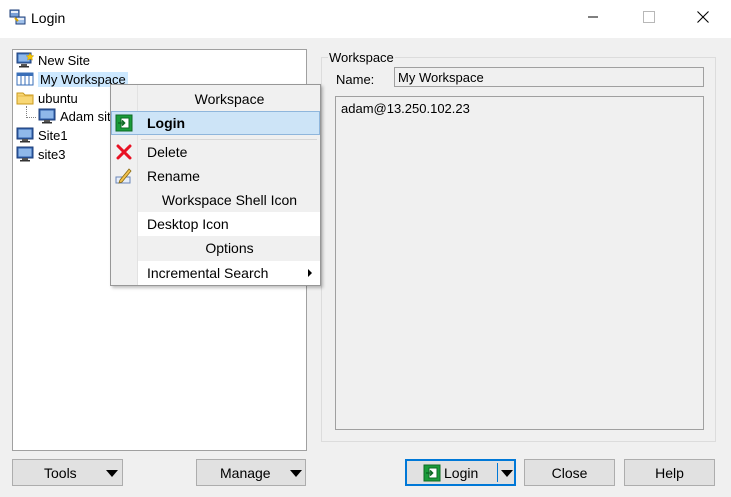  Describe the element at coordinates (355, 79) in the screenshot. I see `name-label: Name:` at that location.